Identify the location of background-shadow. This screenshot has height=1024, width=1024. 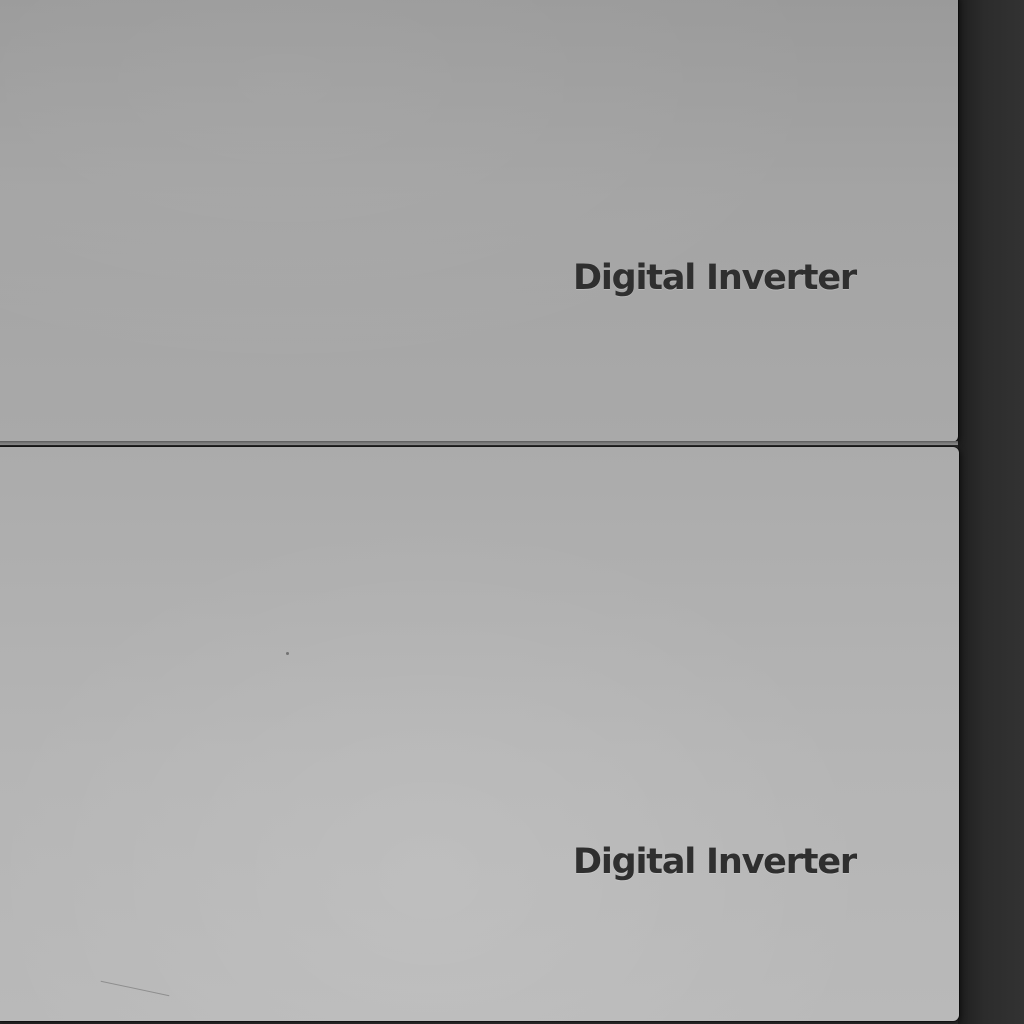
(991, 512).